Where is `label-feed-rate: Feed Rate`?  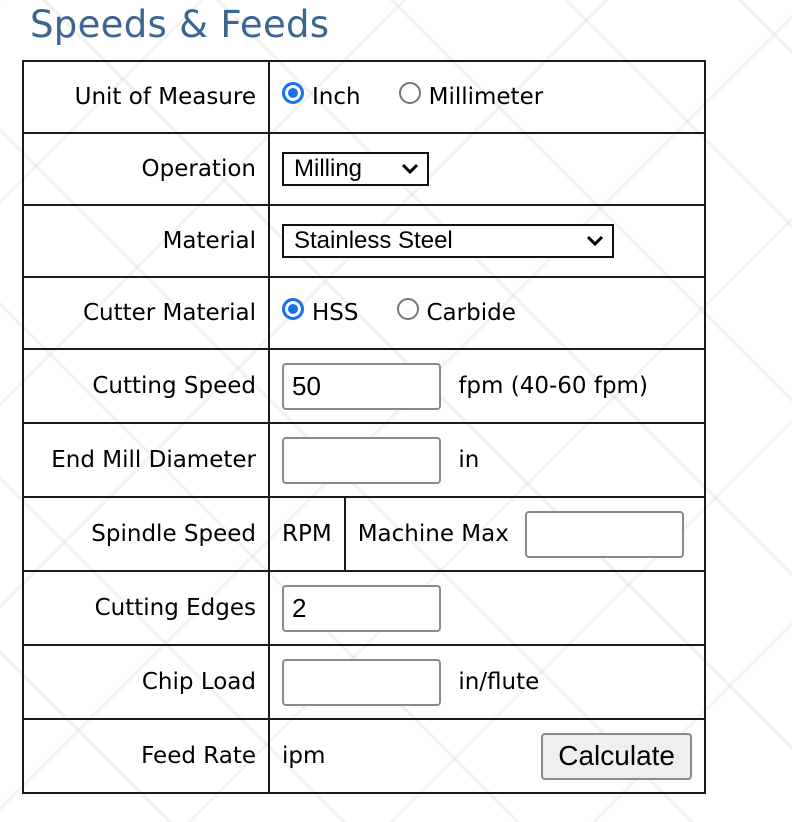 label-feed-rate: Feed Rate is located at coordinates (146, 756).